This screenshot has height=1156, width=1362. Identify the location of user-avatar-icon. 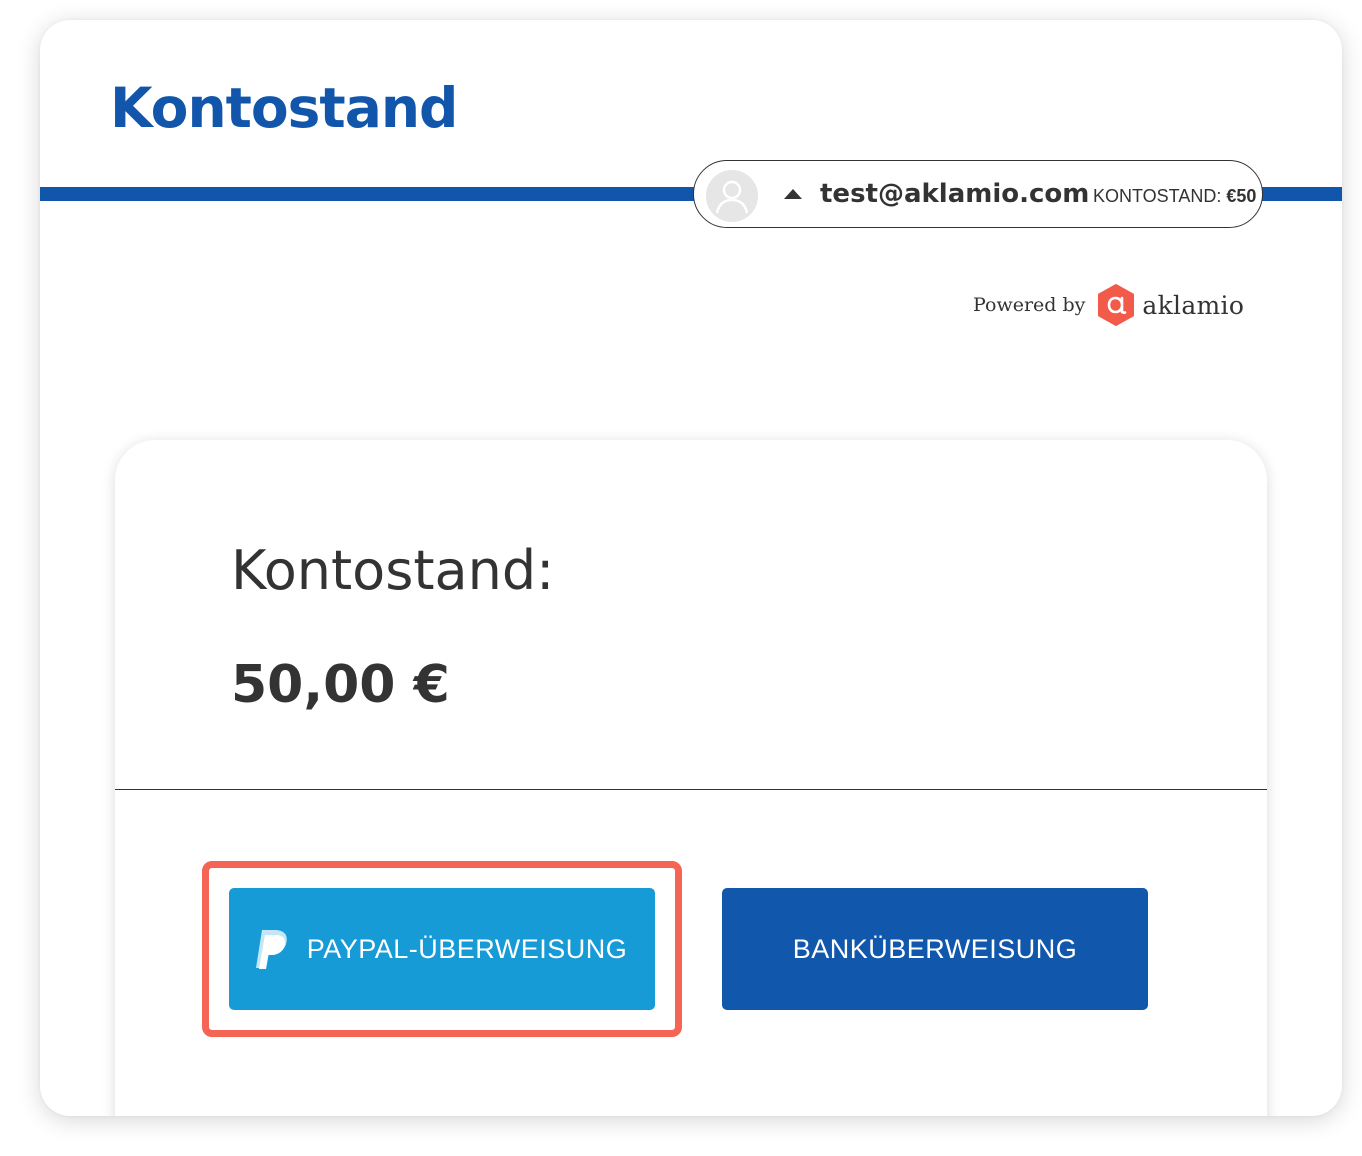
(732, 196).